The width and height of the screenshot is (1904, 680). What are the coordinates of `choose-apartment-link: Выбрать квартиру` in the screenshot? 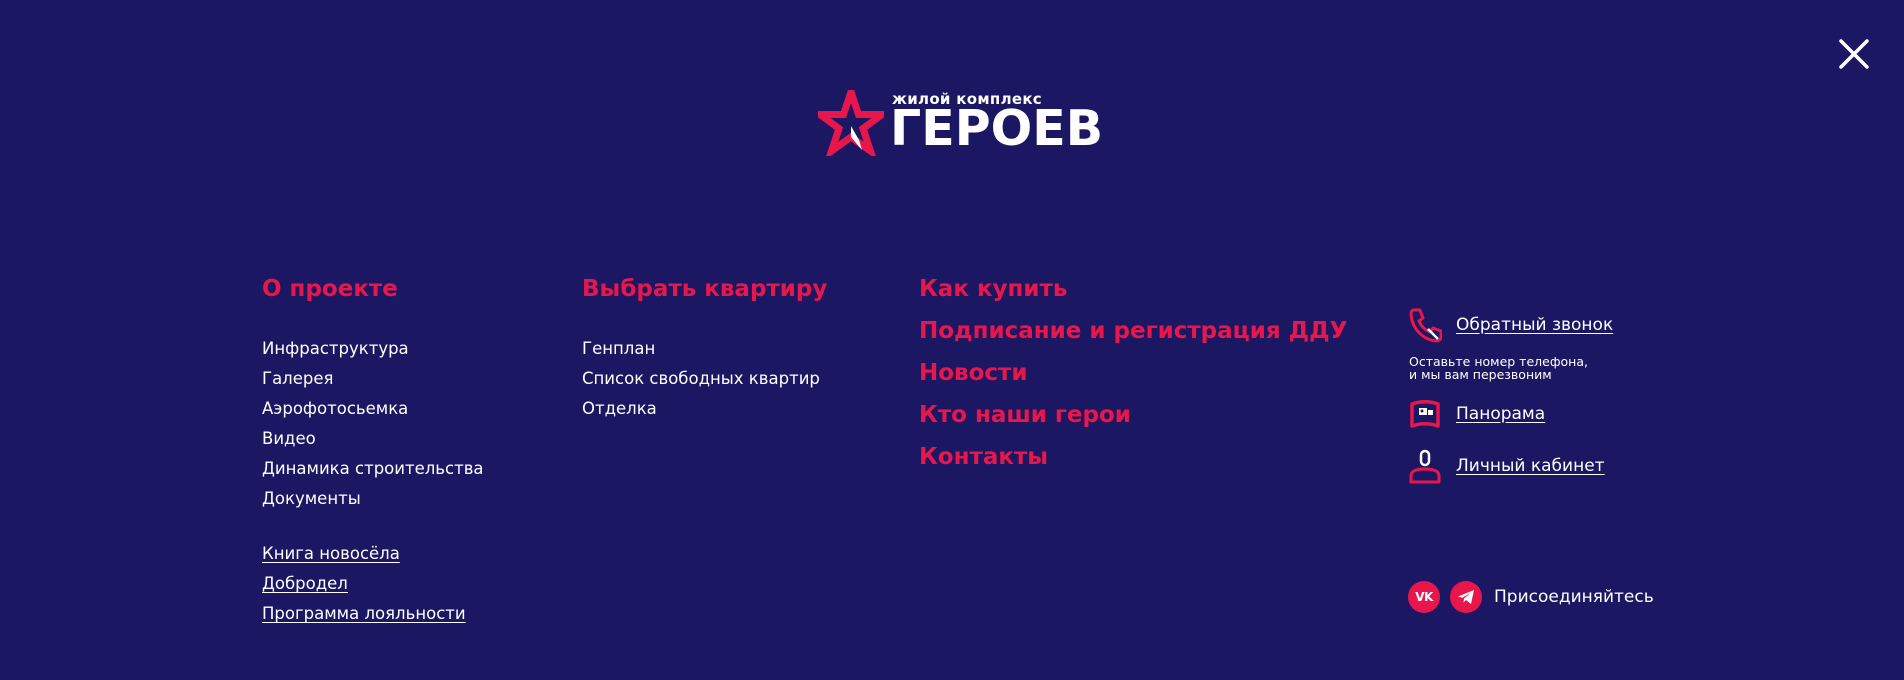 It's located at (704, 289).